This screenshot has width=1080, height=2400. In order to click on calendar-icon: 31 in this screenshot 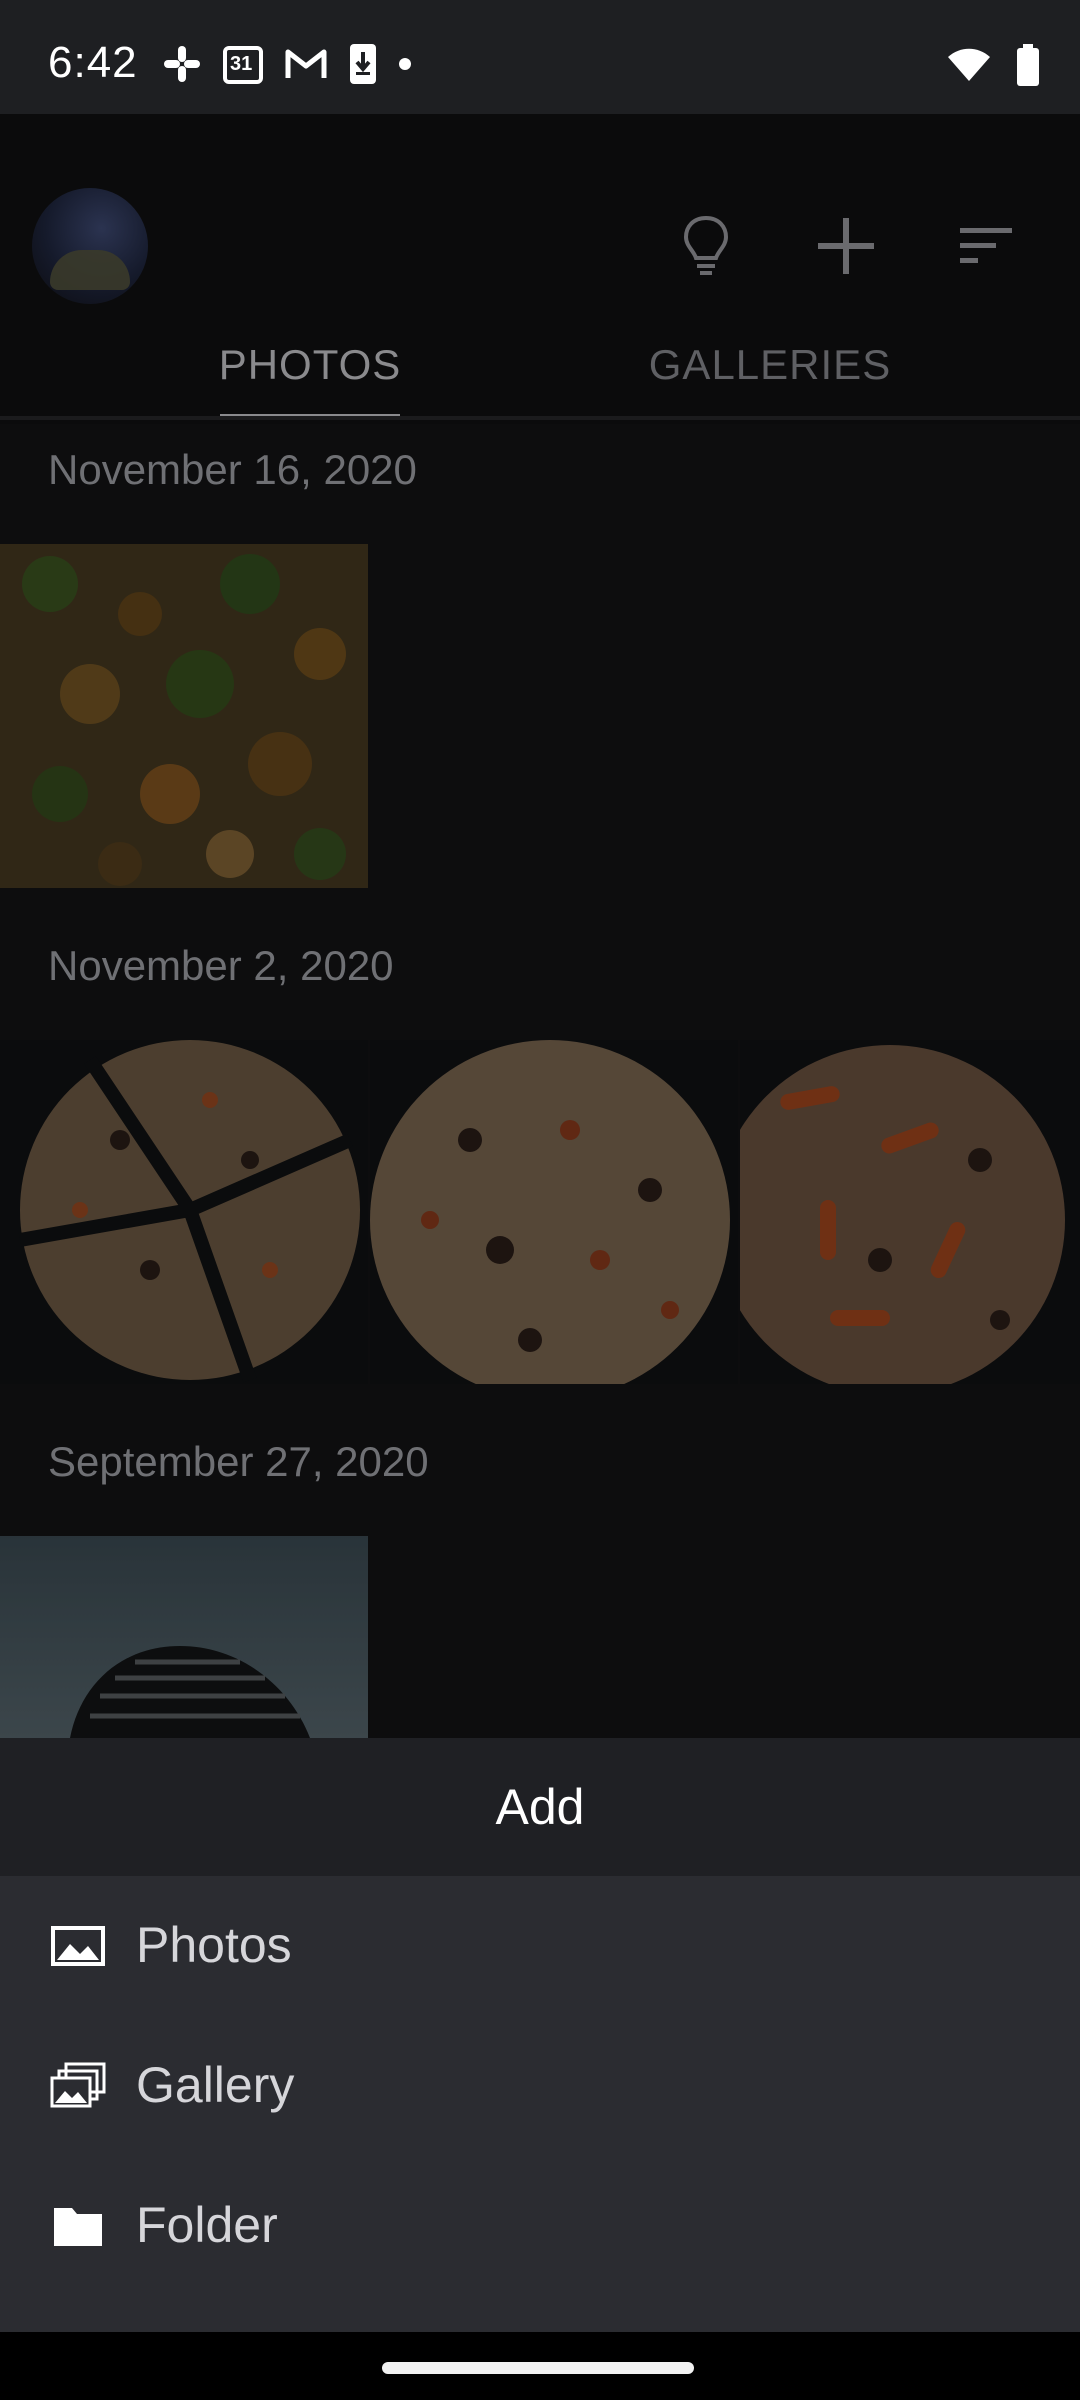, I will do `click(243, 66)`.